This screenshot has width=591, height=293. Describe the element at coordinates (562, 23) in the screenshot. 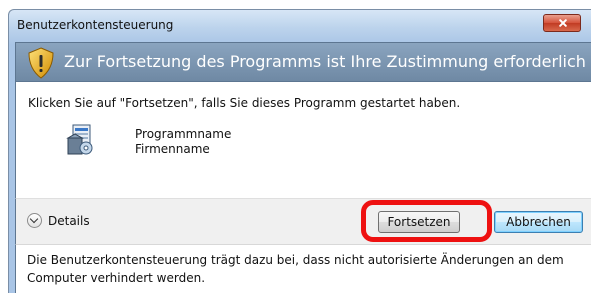

I see `close-button` at that location.